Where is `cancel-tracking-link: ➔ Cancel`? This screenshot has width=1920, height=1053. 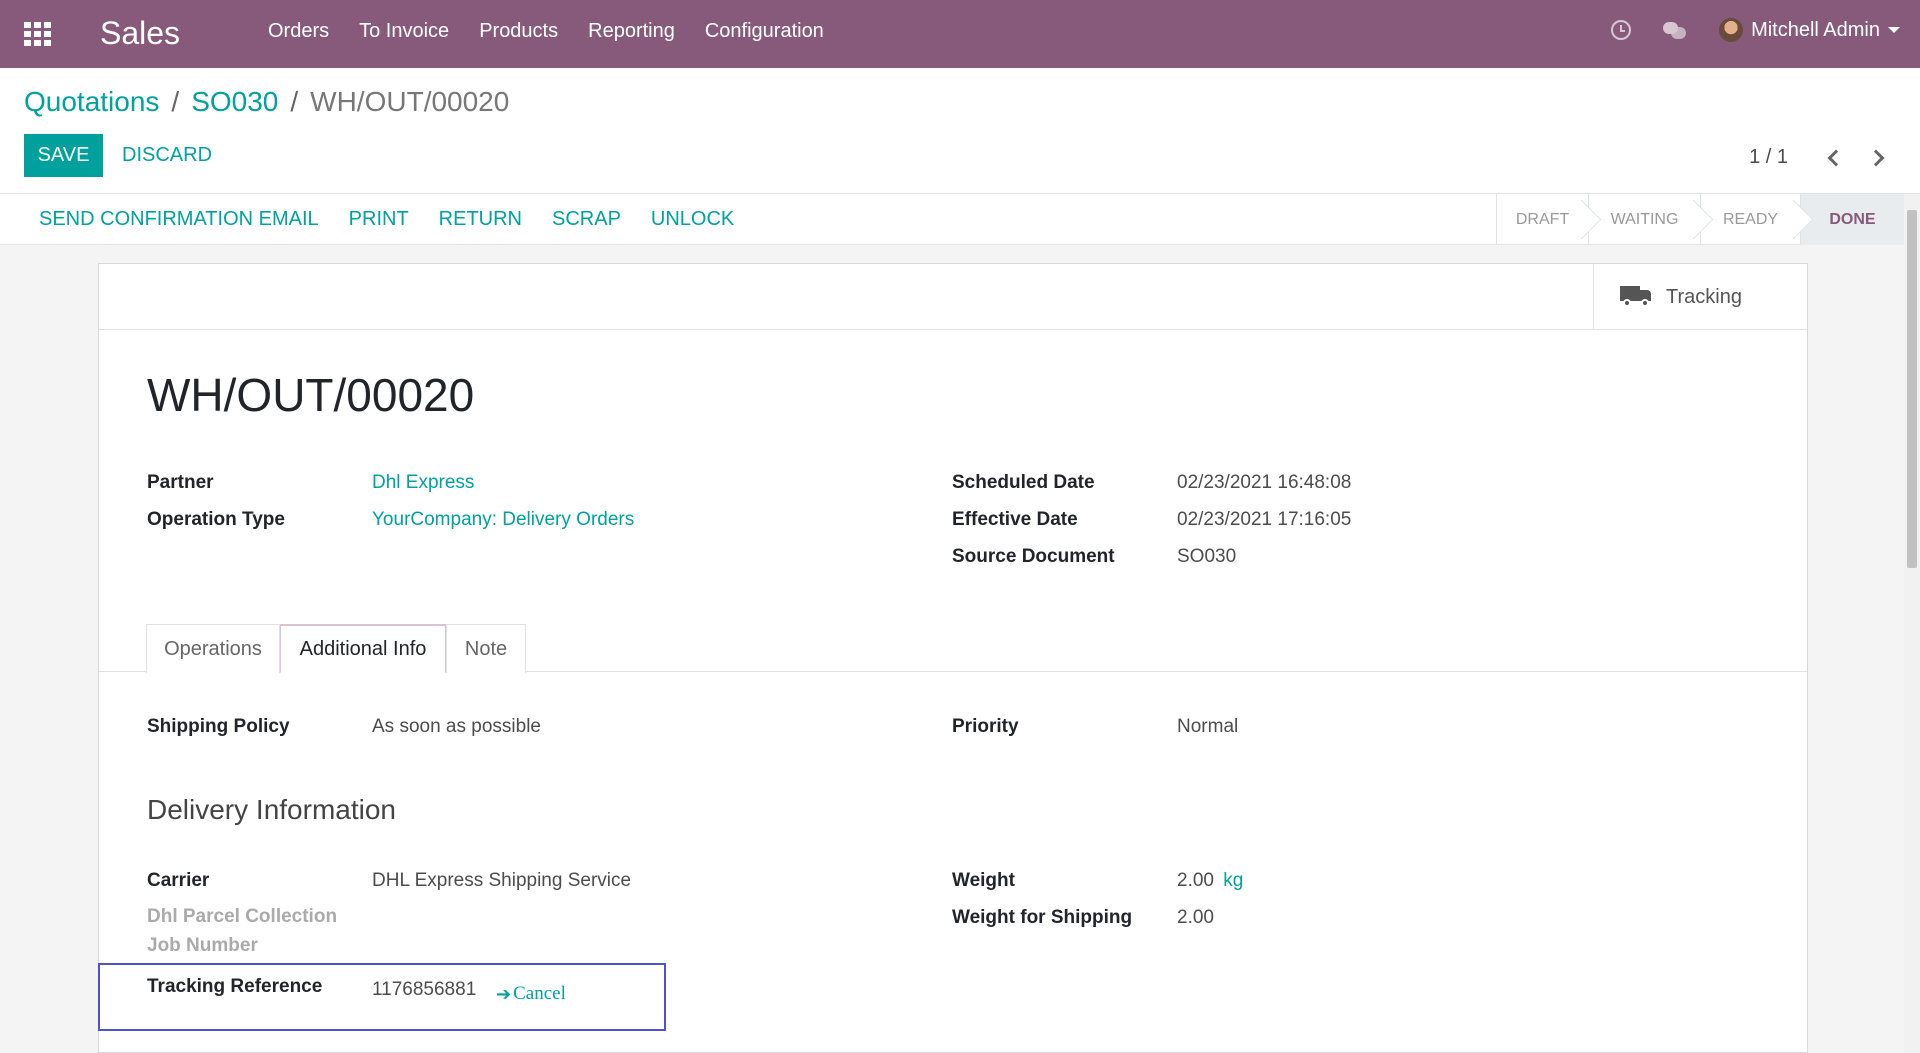
cancel-tracking-link: ➔ Cancel is located at coordinates (531, 994).